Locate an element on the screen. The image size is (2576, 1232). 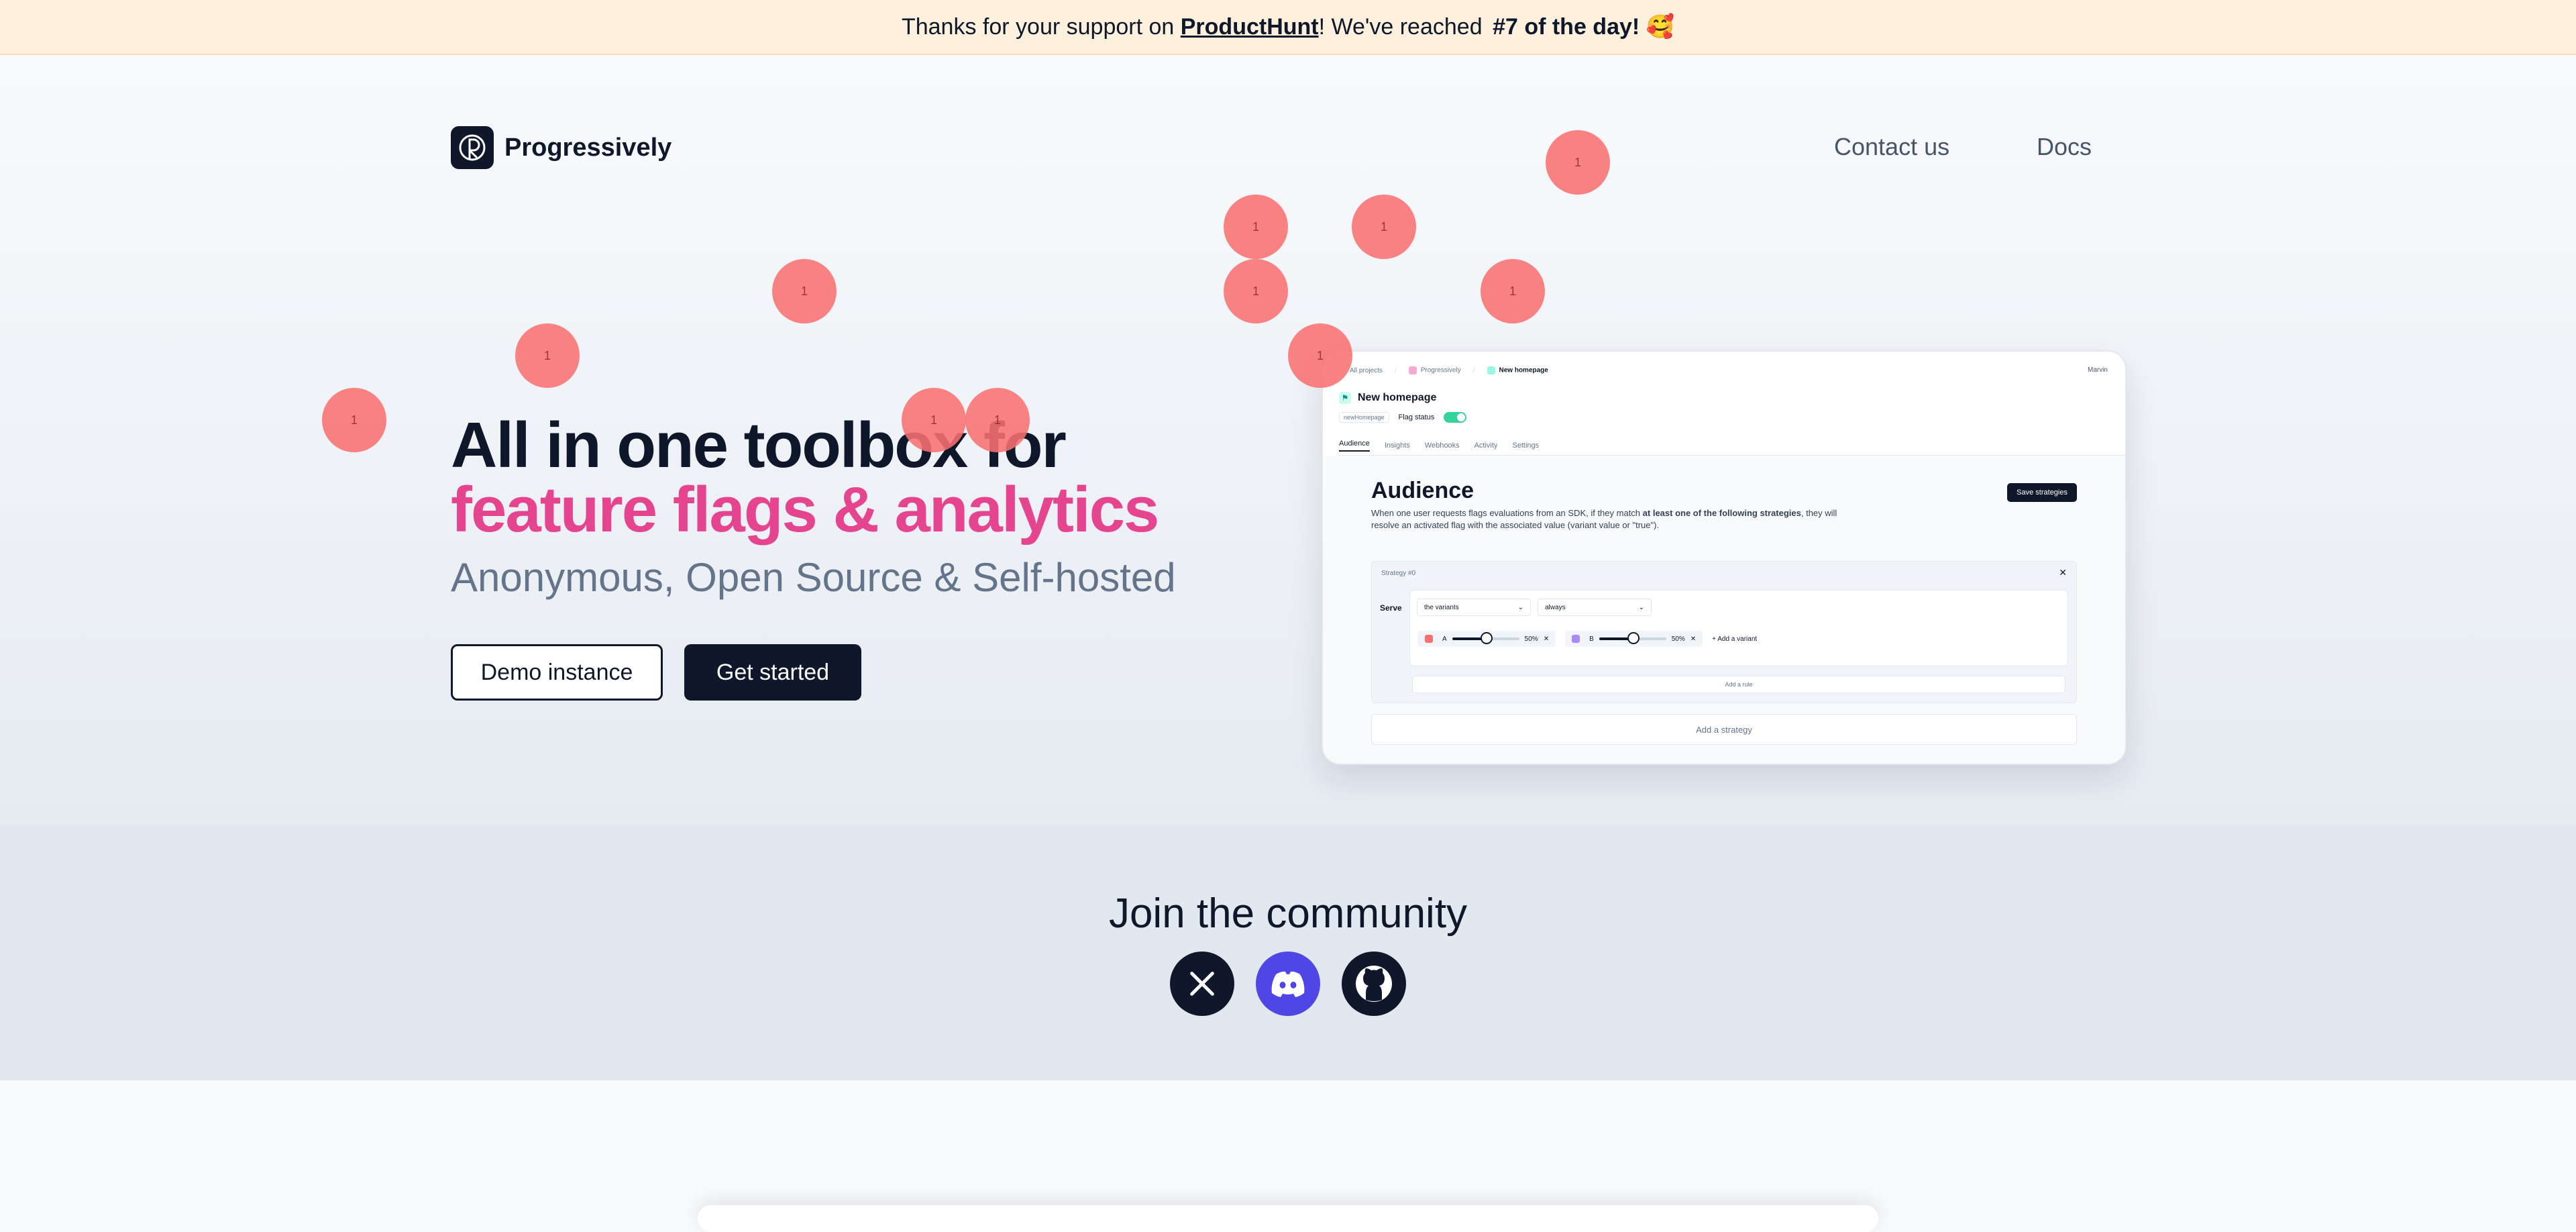
mock-strategy-title: Strategy #0 is located at coordinates (1398, 573).